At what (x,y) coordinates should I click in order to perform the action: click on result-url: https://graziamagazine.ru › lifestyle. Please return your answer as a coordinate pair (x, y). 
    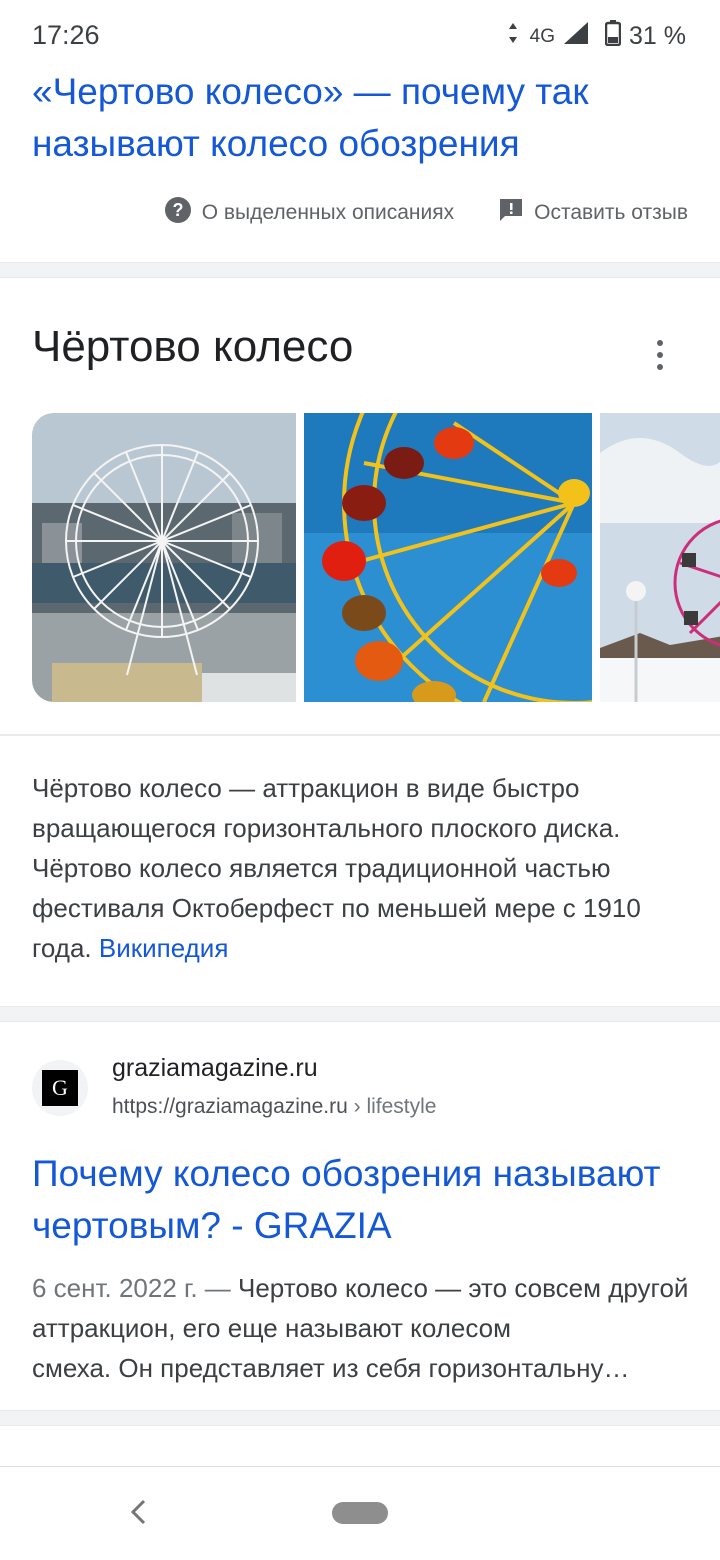
    Looking at the image, I should click on (274, 1107).